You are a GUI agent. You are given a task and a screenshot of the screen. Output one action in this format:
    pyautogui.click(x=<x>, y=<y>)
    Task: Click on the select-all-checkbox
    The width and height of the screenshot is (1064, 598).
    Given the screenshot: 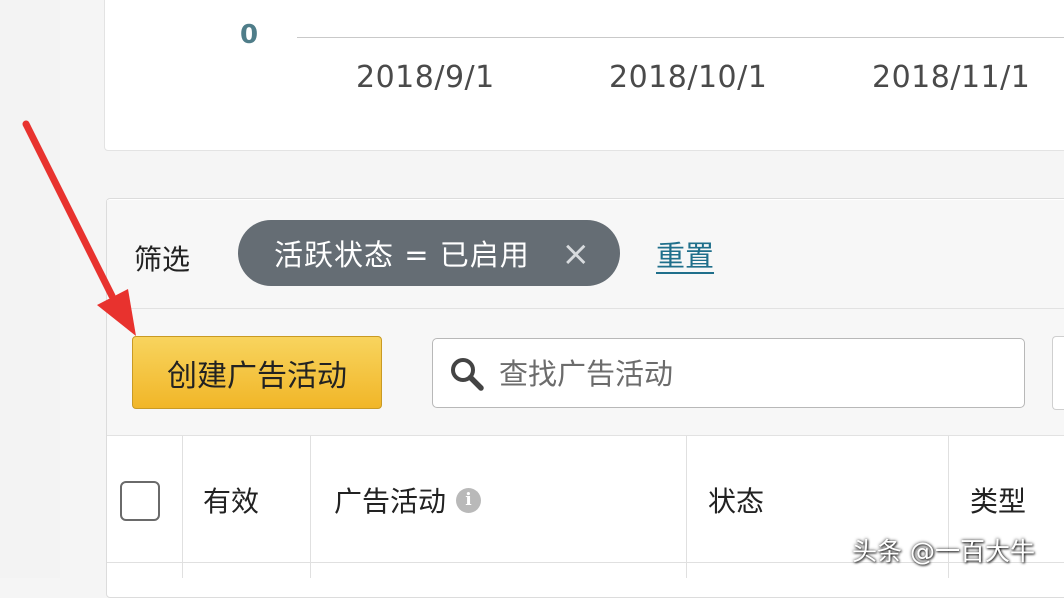 What is the action you would take?
    pyautogui.click(x=140, y=501)
    